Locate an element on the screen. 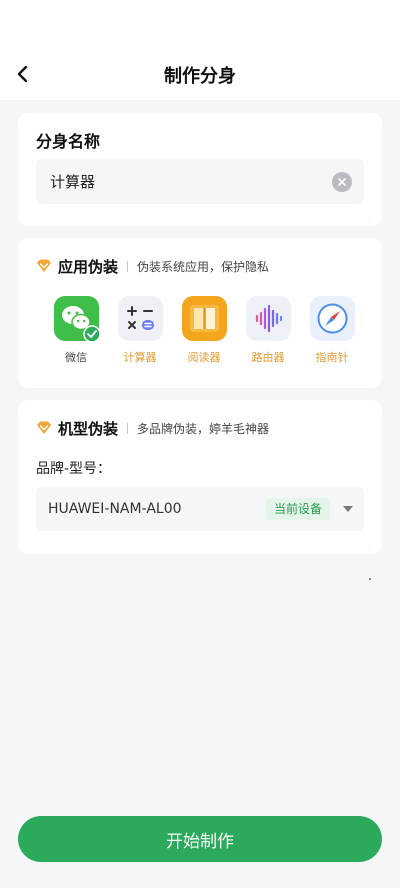  calculator-icon is located at coordinates (140, 318).